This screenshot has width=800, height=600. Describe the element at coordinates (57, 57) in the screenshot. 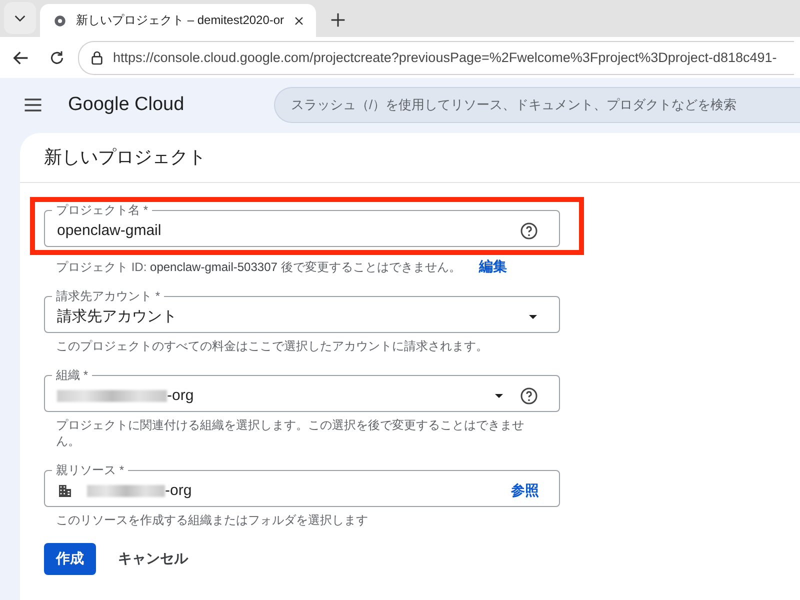

I see `reload-icon` at that location.